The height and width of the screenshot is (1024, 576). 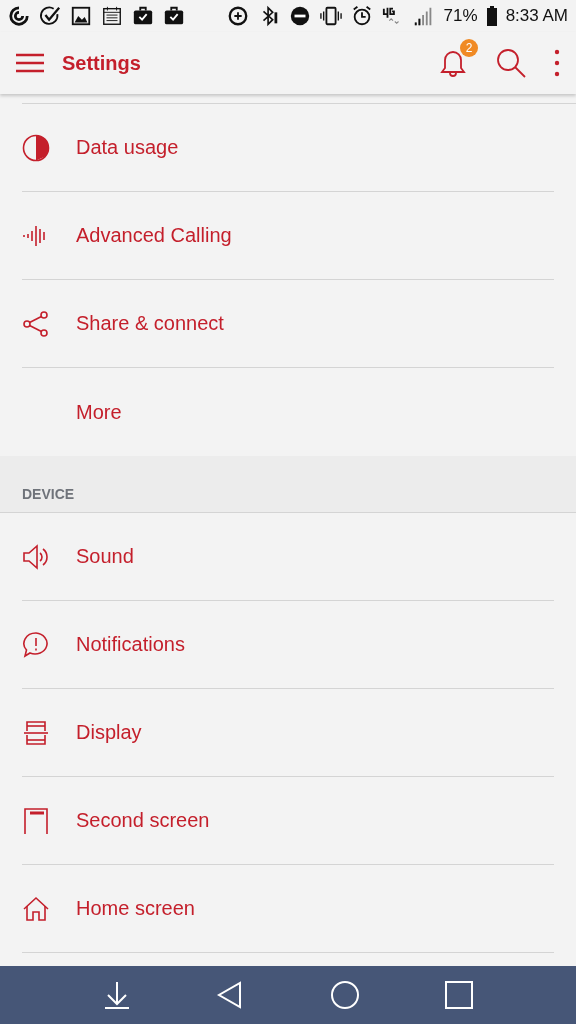 What do you see at coordinates (288, 909) in the screenshot?
I see `settings-item: Home screen` at bounding box center [288, 909].